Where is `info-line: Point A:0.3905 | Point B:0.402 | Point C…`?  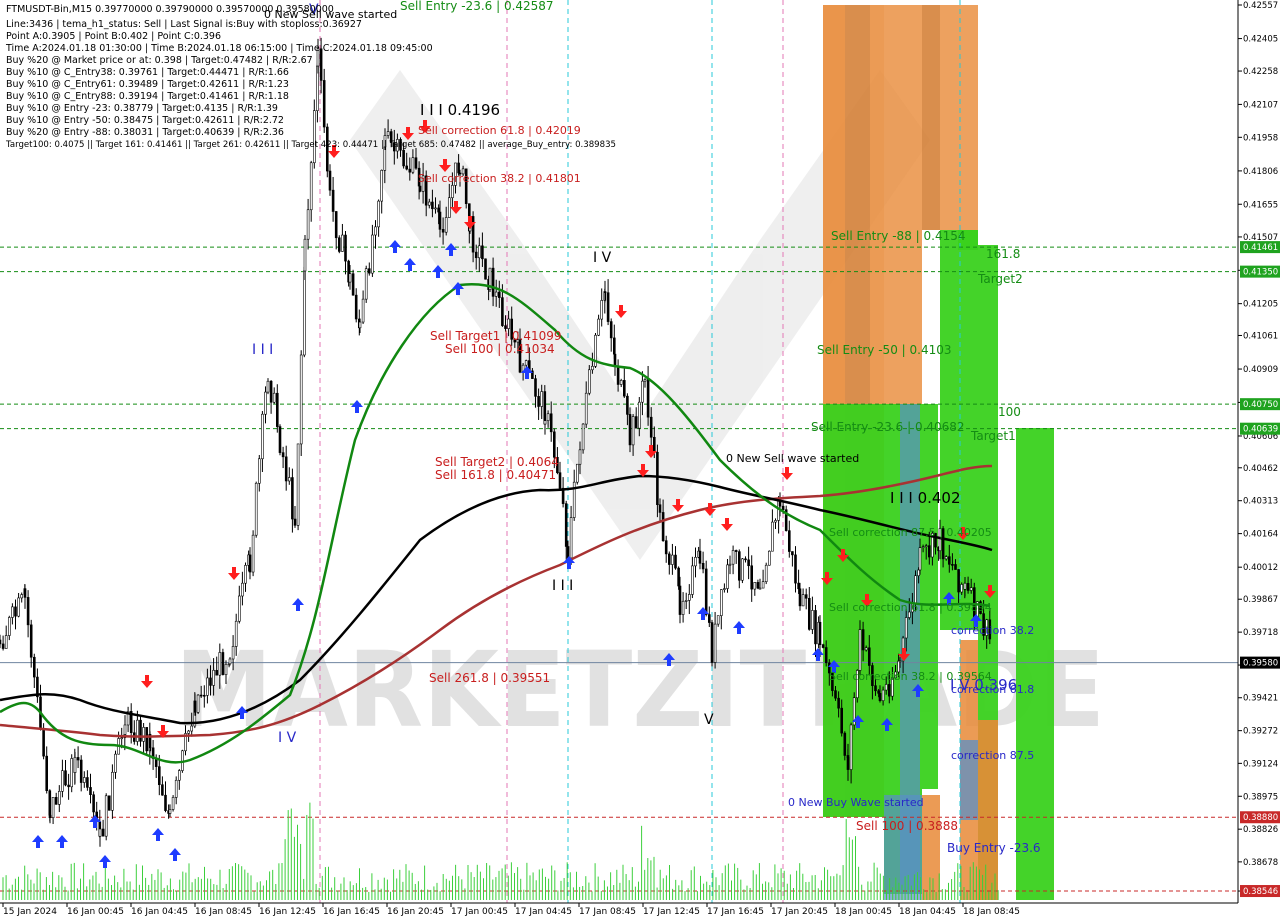 info-line: Point A:0.3905 | Point B:0.402 | Point C… is located at coordinates (113, 36).